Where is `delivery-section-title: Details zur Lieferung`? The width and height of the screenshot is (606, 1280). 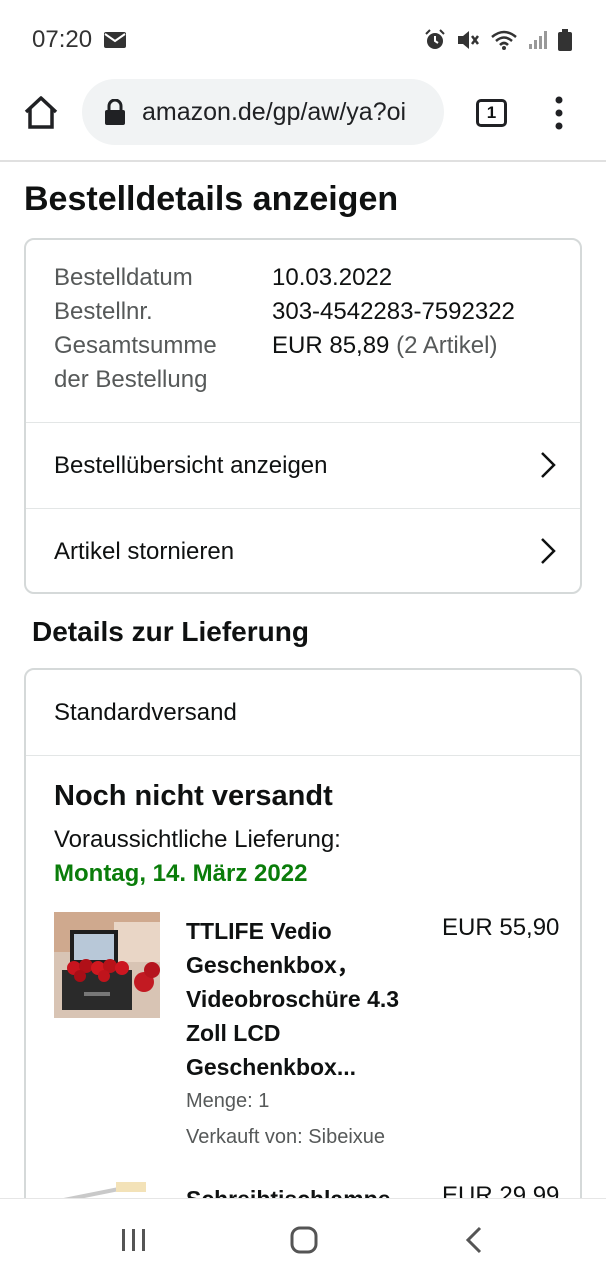 delivery-section-title: Details zur Lieferung is located at coordinates (170, 631).